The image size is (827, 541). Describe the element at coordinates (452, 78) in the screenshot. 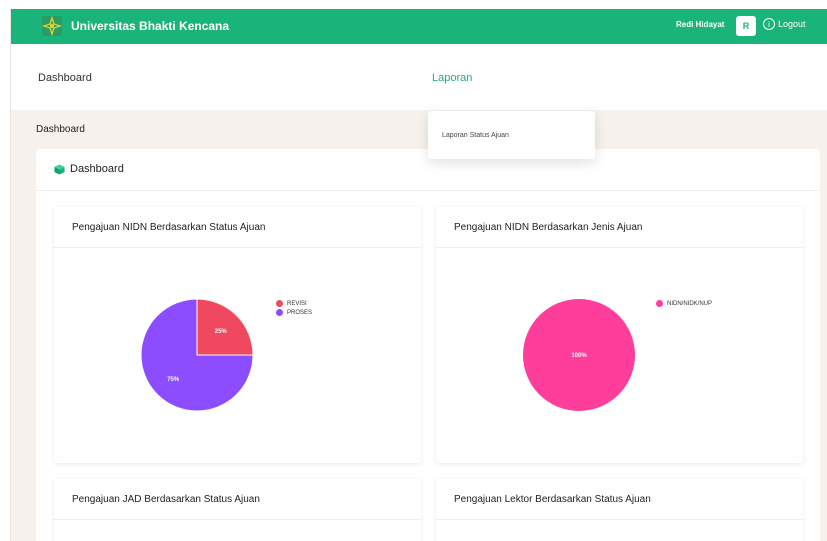

I see `nav-item-laporan: Laporan` at that location.